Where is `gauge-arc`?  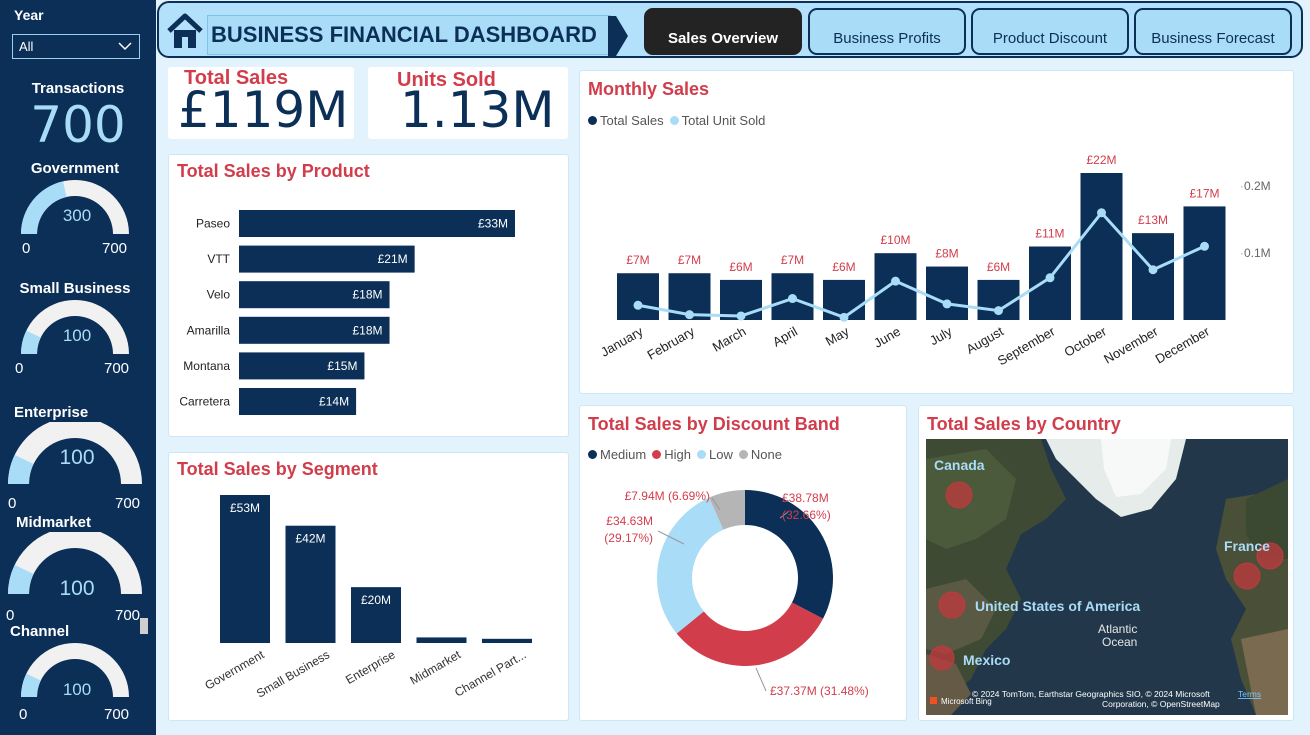 gauge-arc is located at coordinates (75, 670).